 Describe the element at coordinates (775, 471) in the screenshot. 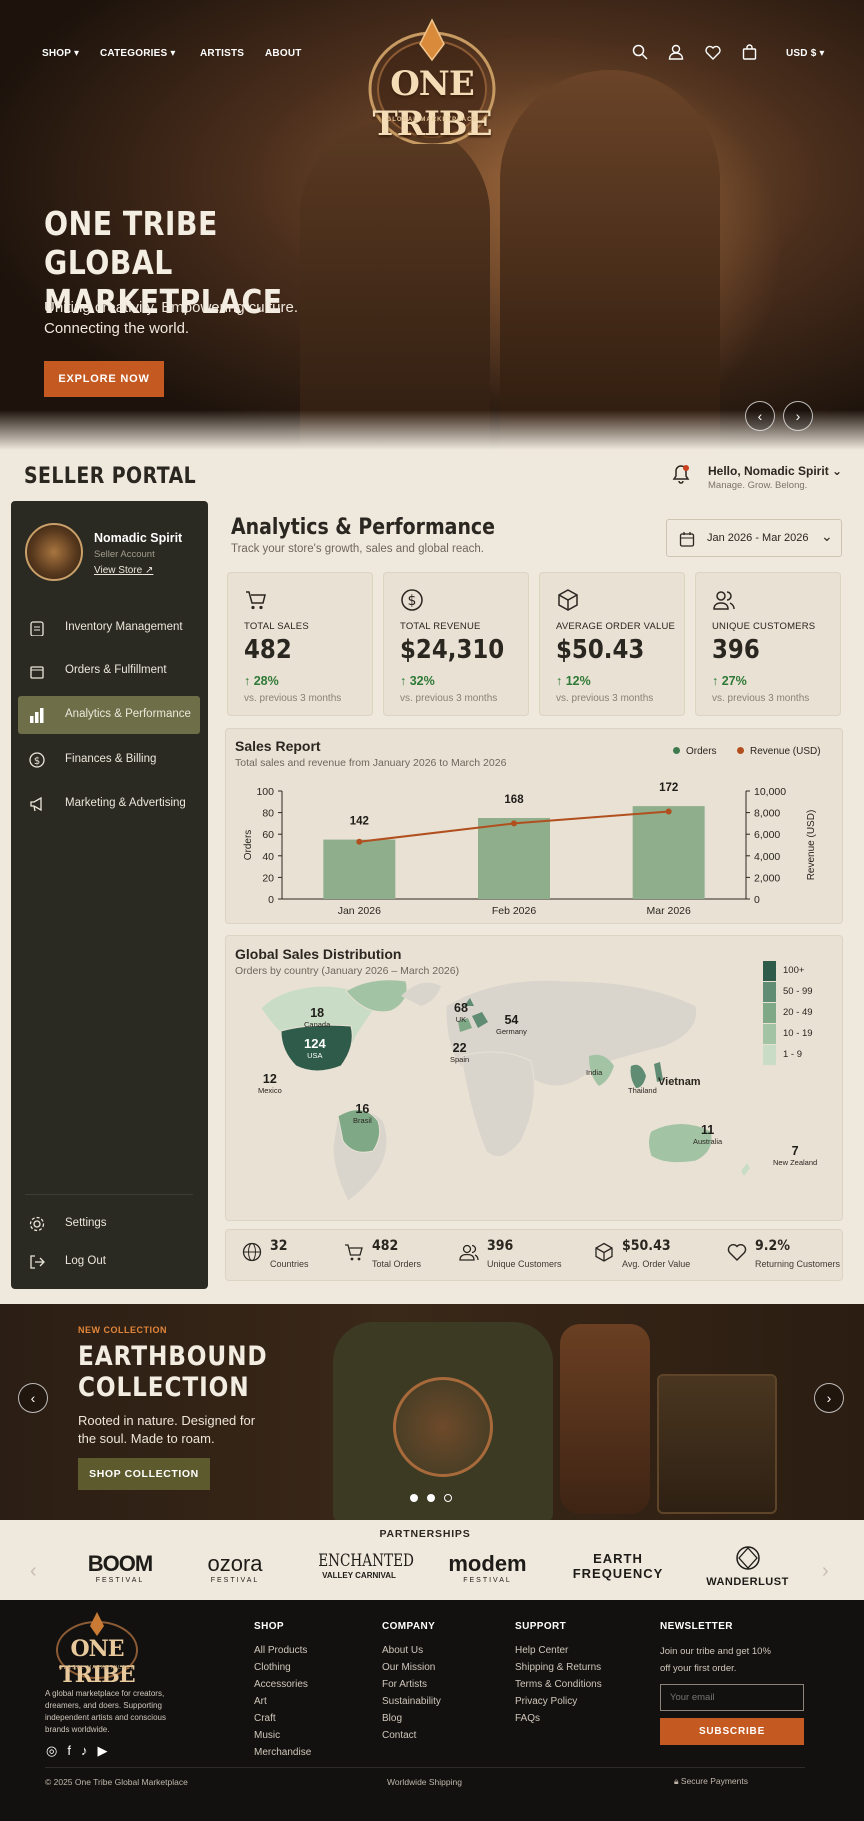

I see `user-greeting: Hello, Nomadic Spirit ⌄` at that location.